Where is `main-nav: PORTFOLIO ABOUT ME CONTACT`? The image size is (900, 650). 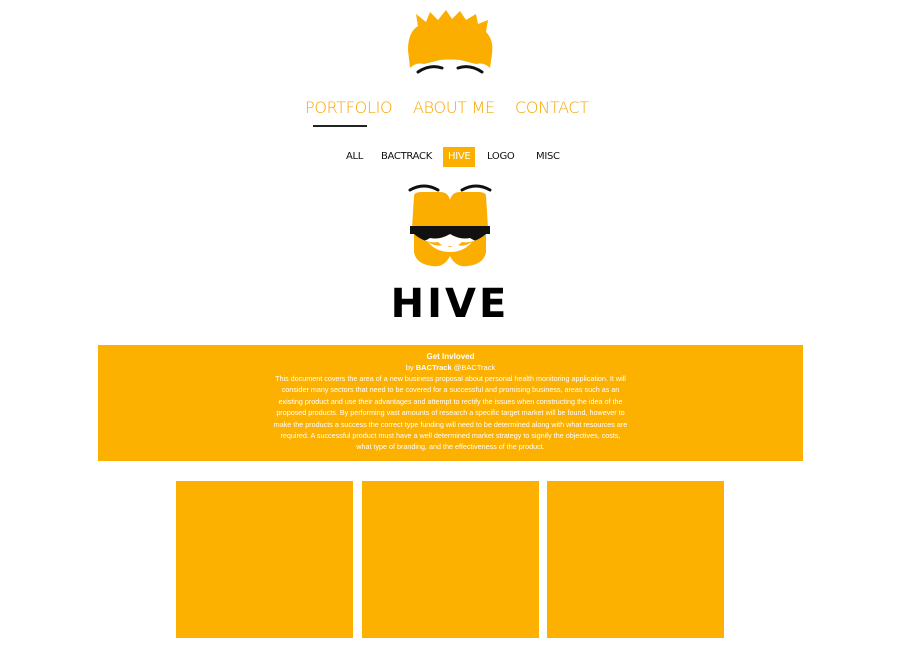 main-nav: PORTFOLIO ABOUT ME CONTACT is located at coordinates (450, 113).